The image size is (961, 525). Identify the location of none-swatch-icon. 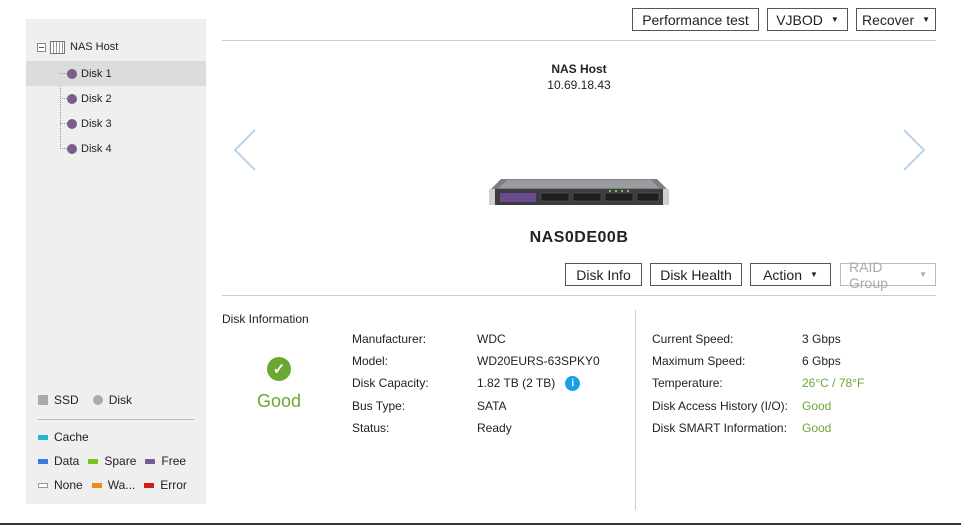
(43, 485).